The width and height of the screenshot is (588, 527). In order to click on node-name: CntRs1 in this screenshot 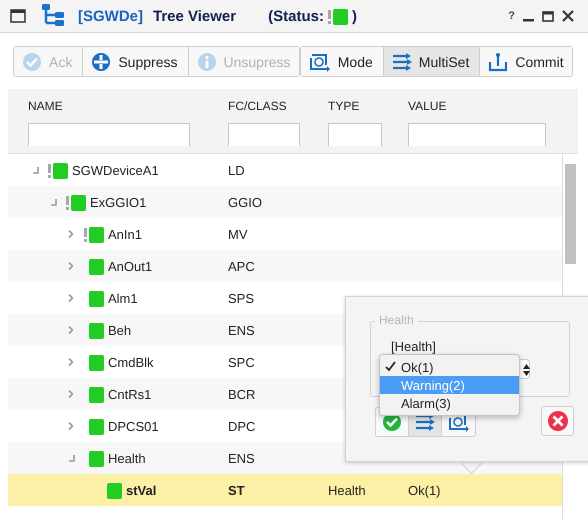, I will do `click(130, 394)`.